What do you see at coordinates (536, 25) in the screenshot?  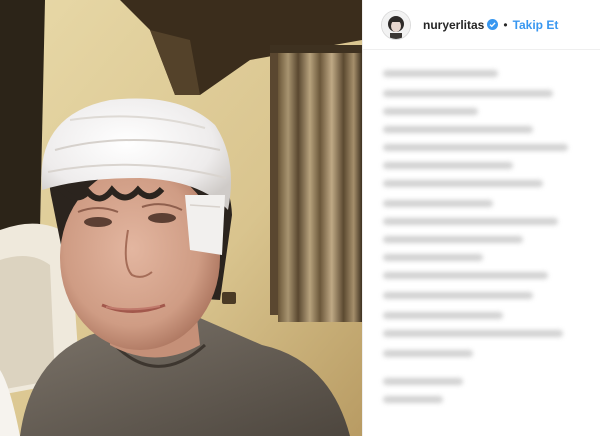 I see `follow-button: Takip Et` at bounding box center [536, 25].